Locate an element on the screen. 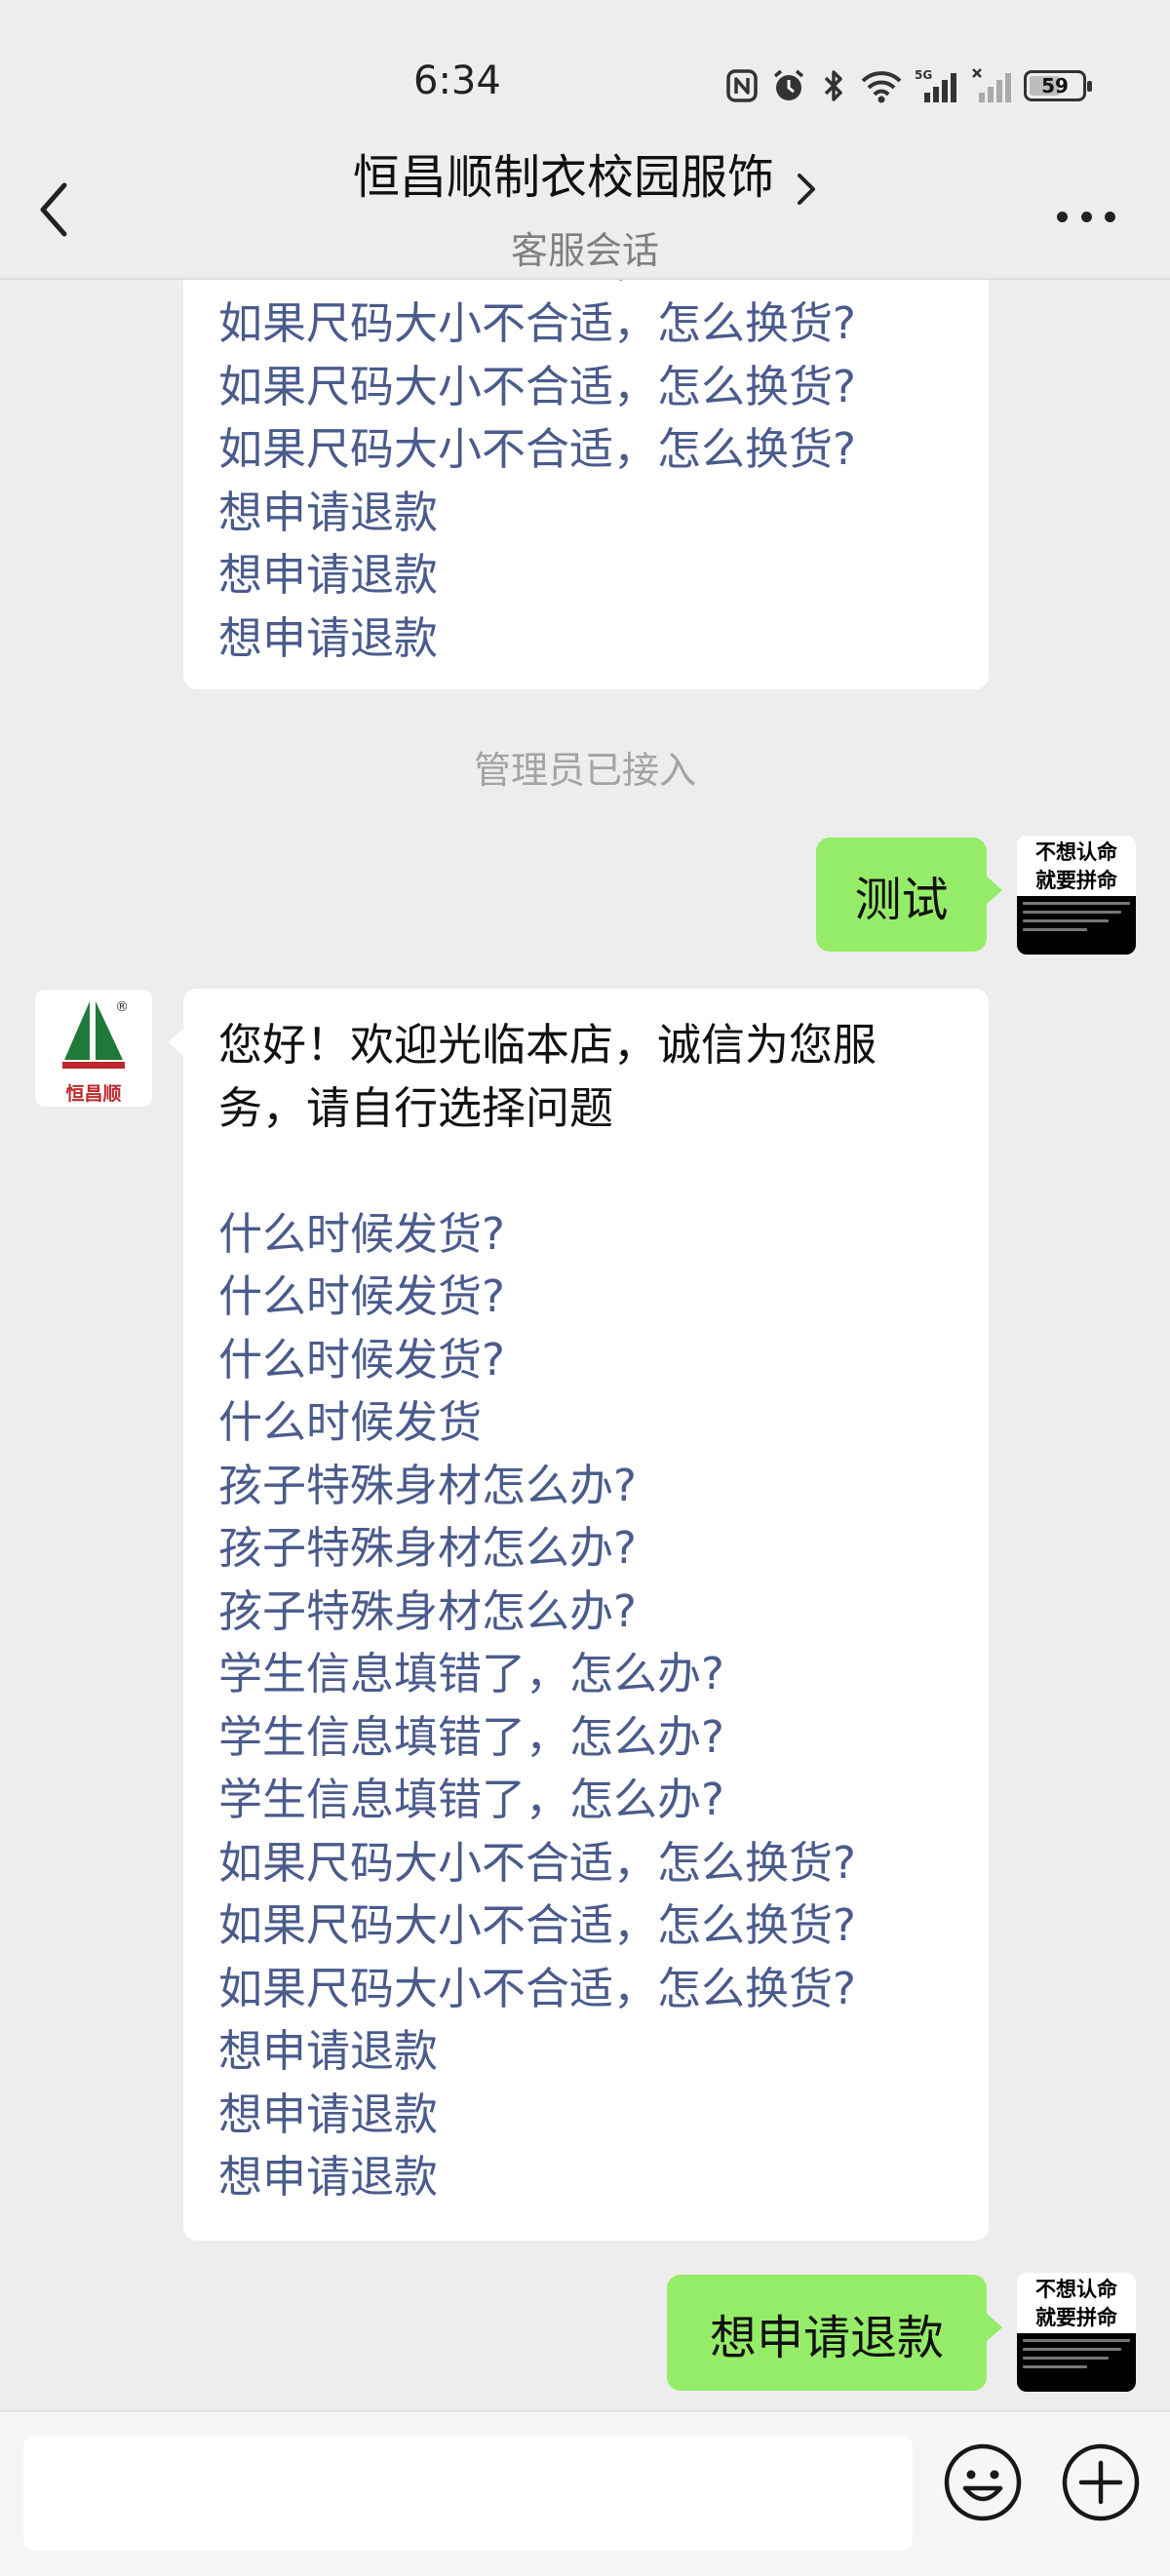 The image size is (1170, 2576). nav-subtitle: 客服会话 is located at coordinates (584, 250).